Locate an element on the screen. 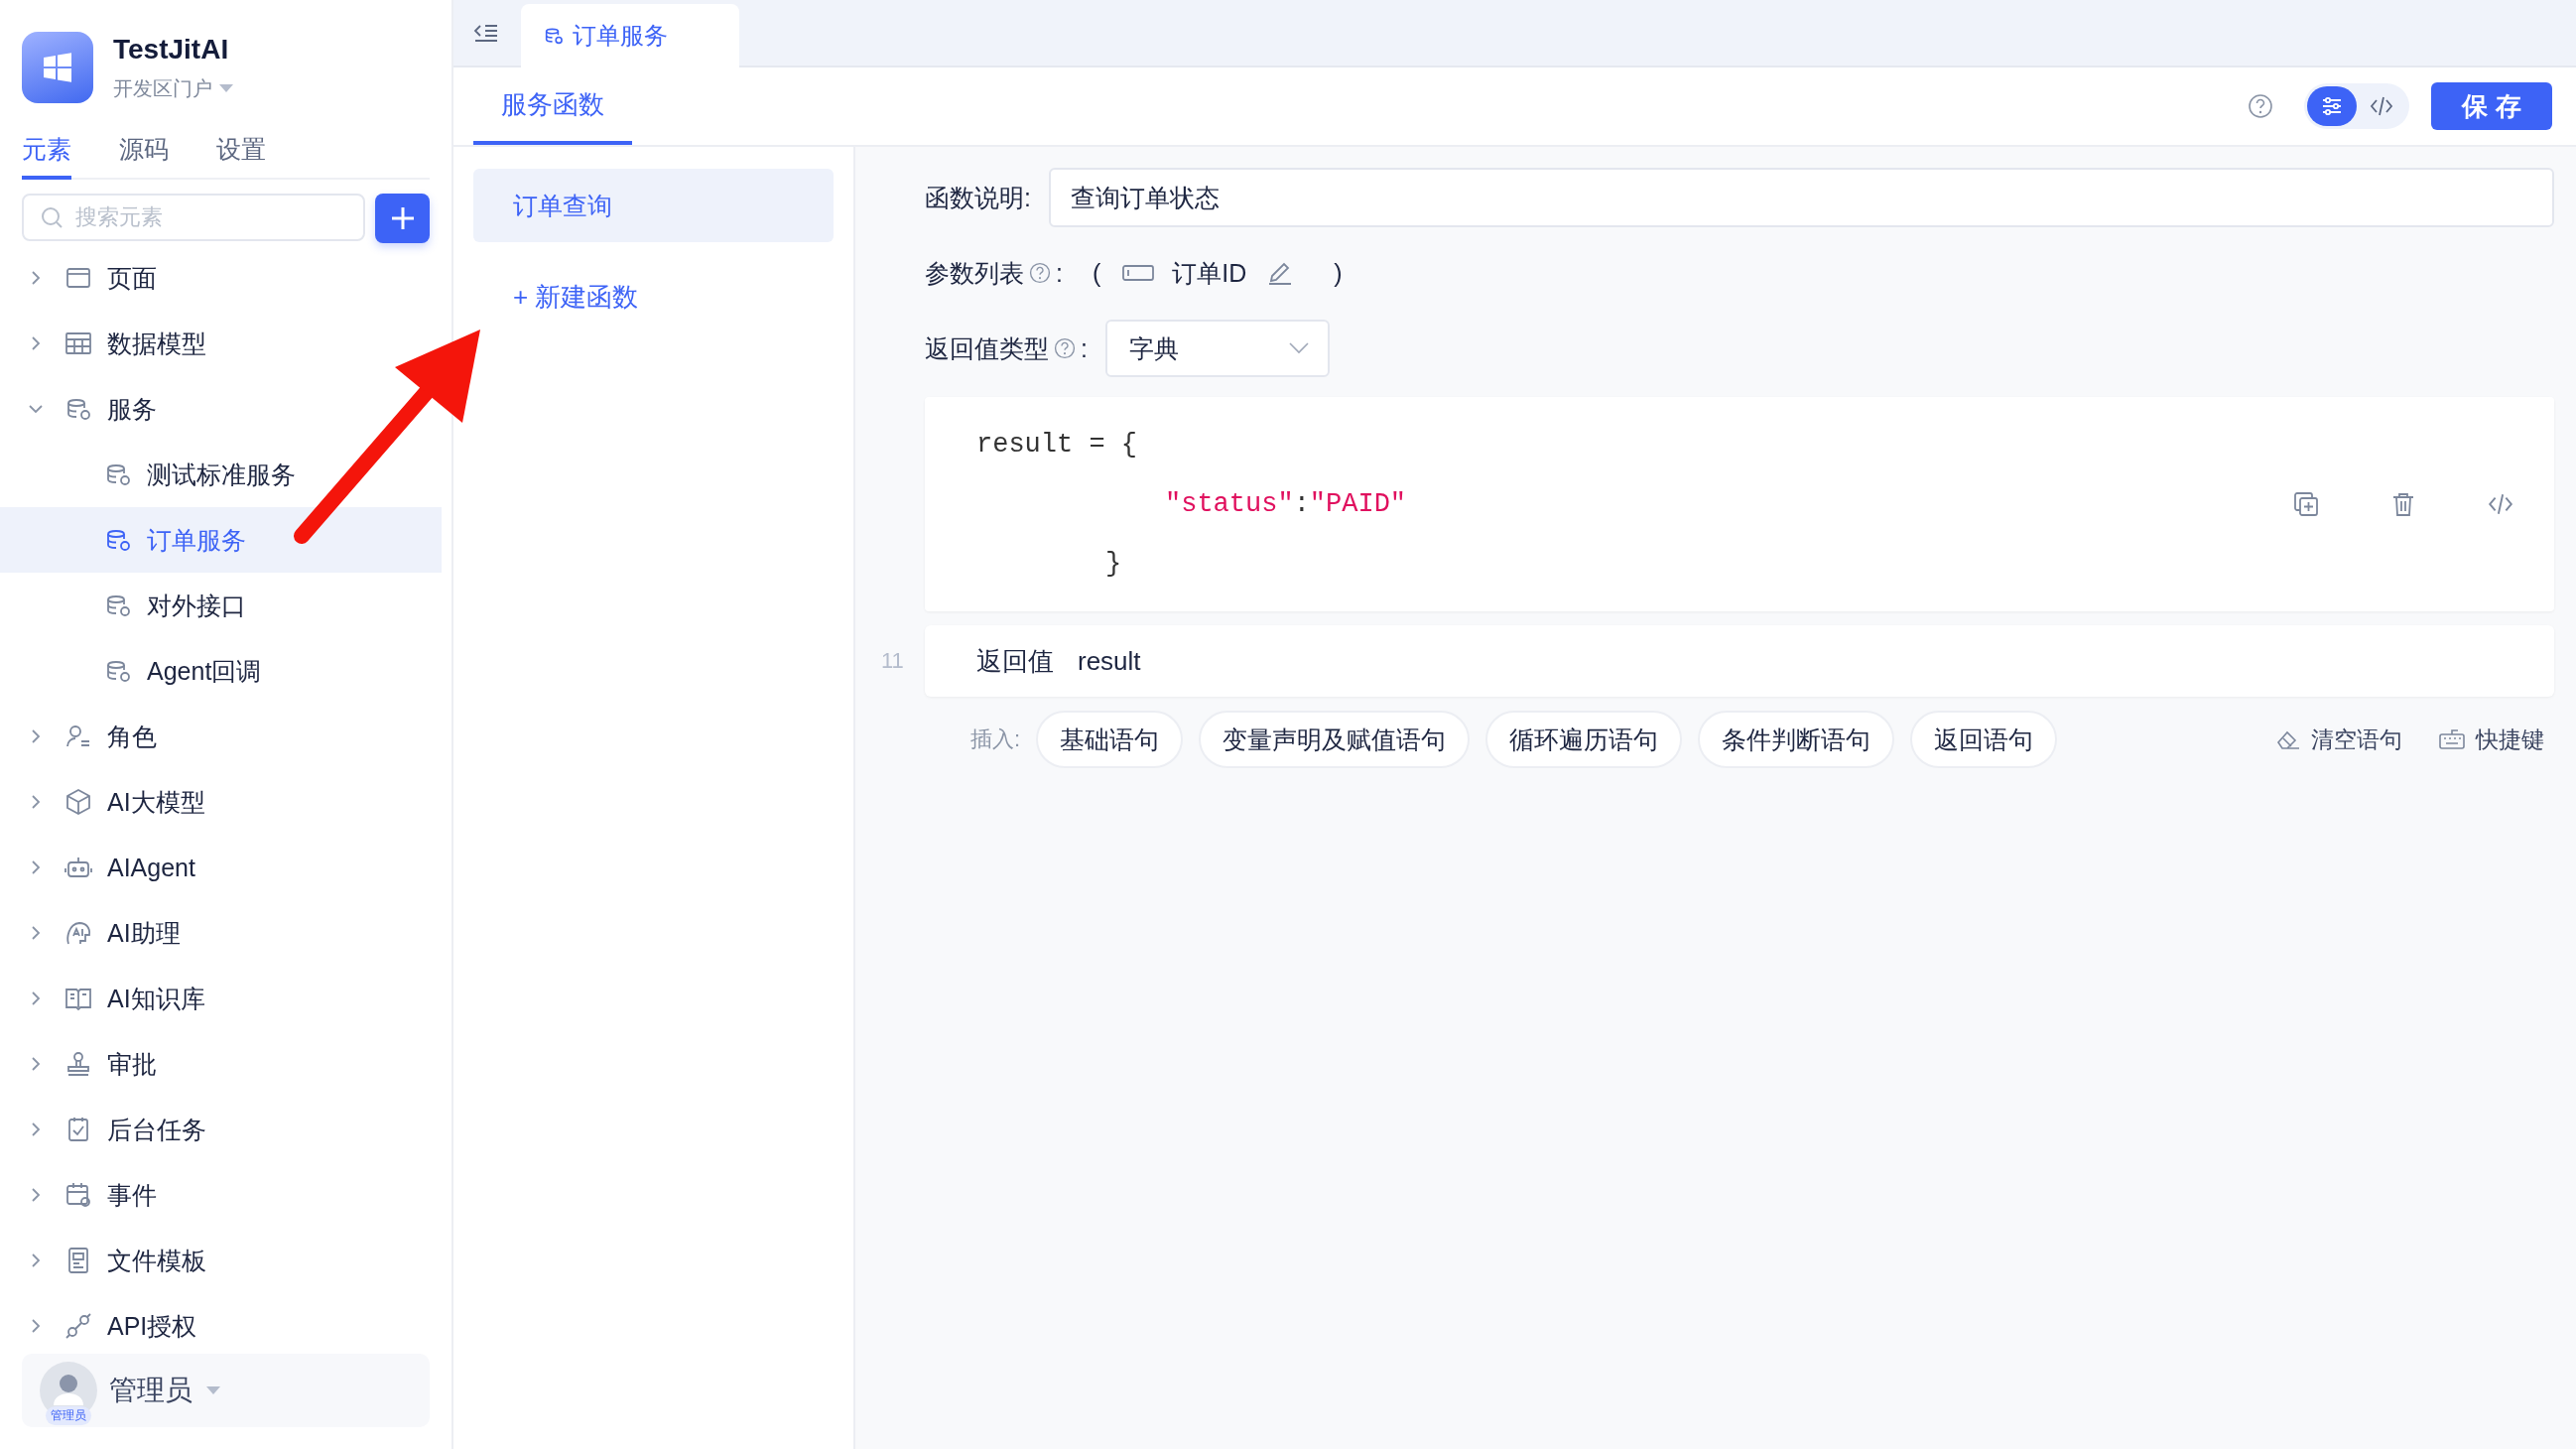  sidebar-tab: 元素 is located at coordinates (47, 152).